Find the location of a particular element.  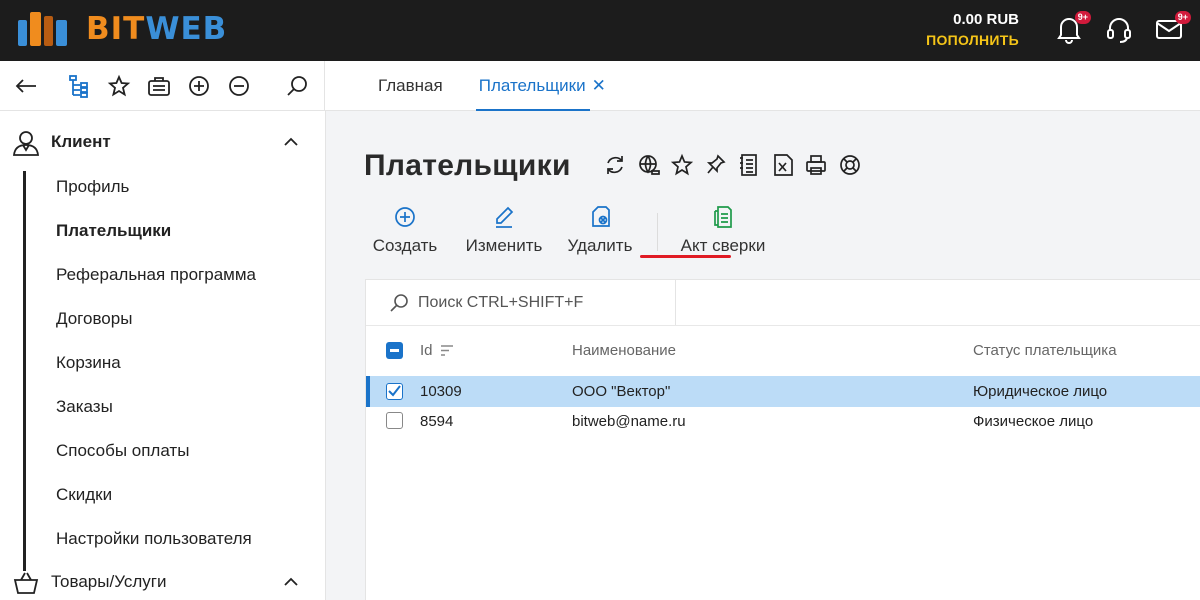

pin-icon is located at coordinates (716, 165).